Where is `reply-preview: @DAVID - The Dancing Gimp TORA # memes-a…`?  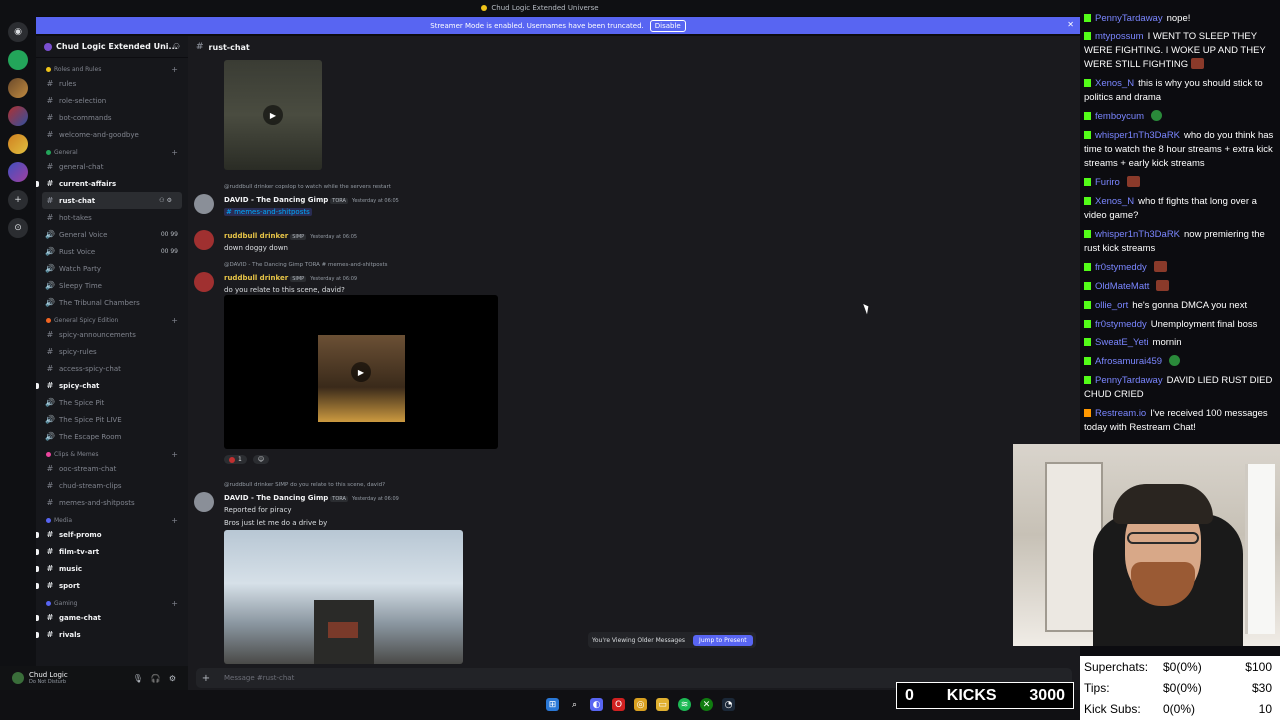
reply-preview: @DAVID - The Dancing Gimp TORA # memes-a… is located at coordinates (305, 265).